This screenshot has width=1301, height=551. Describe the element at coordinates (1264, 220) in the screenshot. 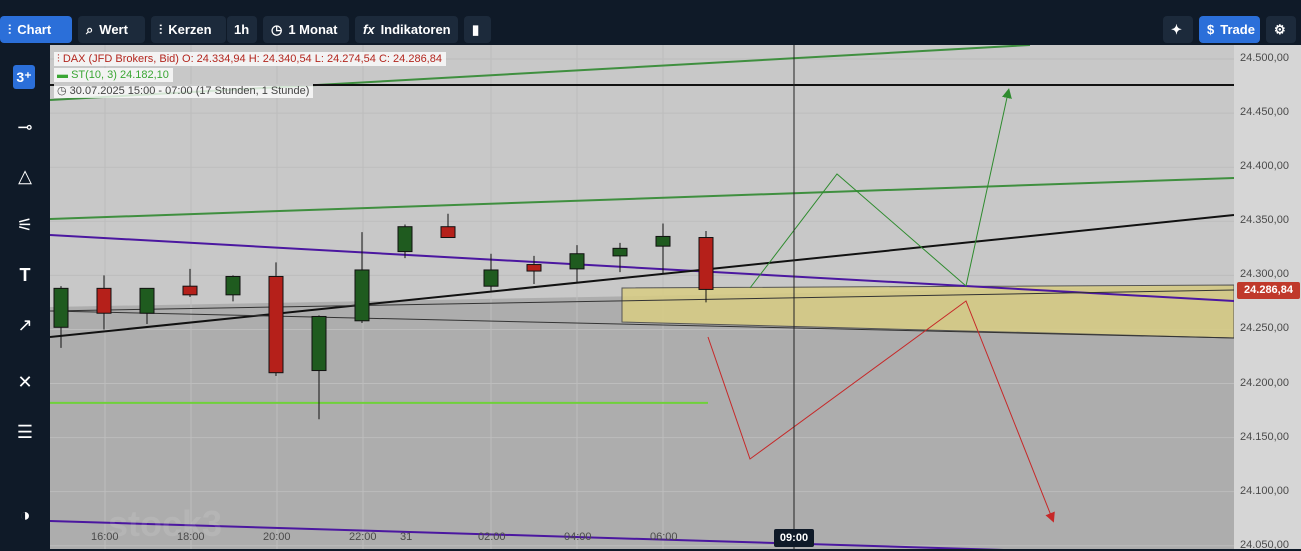

I see `price-tick-label: 24.350,00` at that location.